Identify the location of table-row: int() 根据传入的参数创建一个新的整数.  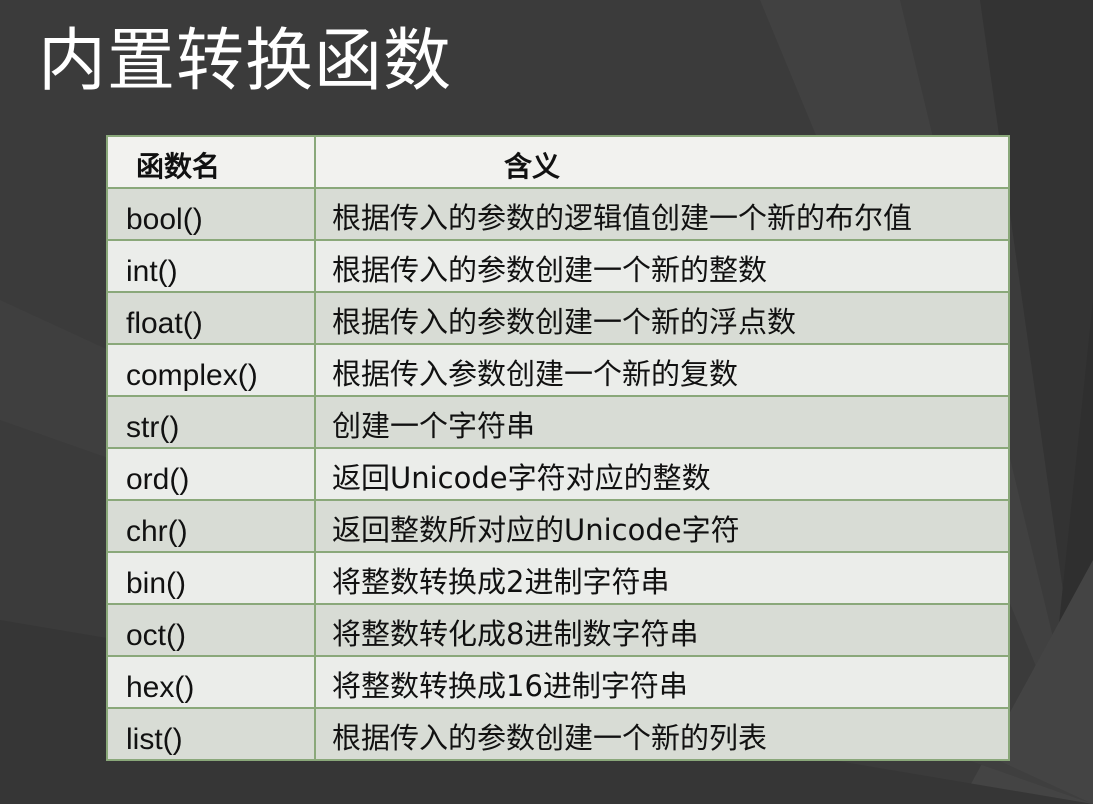
(558, 266).